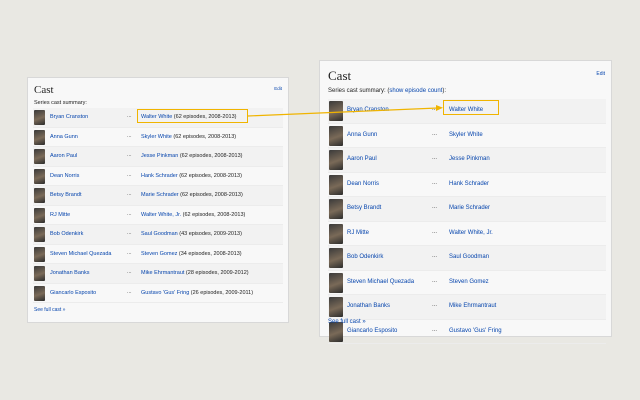 This screenshot has height=400, width=640. I want to click on character-cell: Steven Gomez, so click(469, 282).